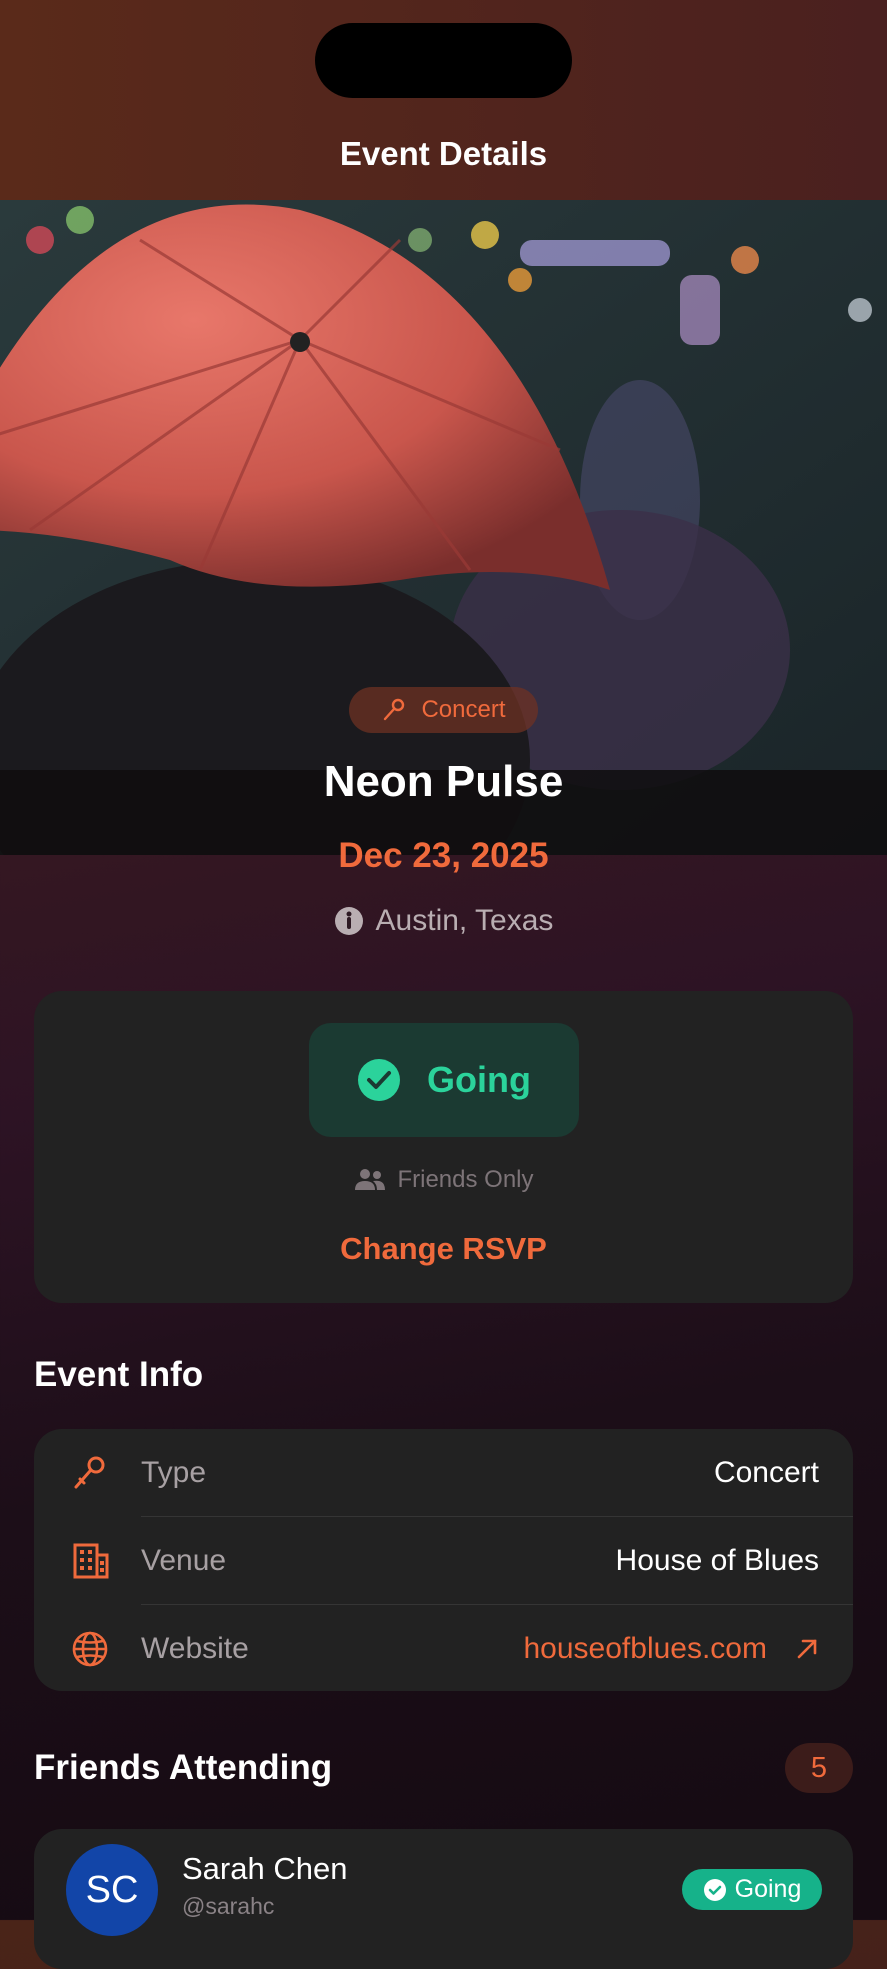  I want to click on info-row-venue: Venue House of Blues, so click(443, 1560).